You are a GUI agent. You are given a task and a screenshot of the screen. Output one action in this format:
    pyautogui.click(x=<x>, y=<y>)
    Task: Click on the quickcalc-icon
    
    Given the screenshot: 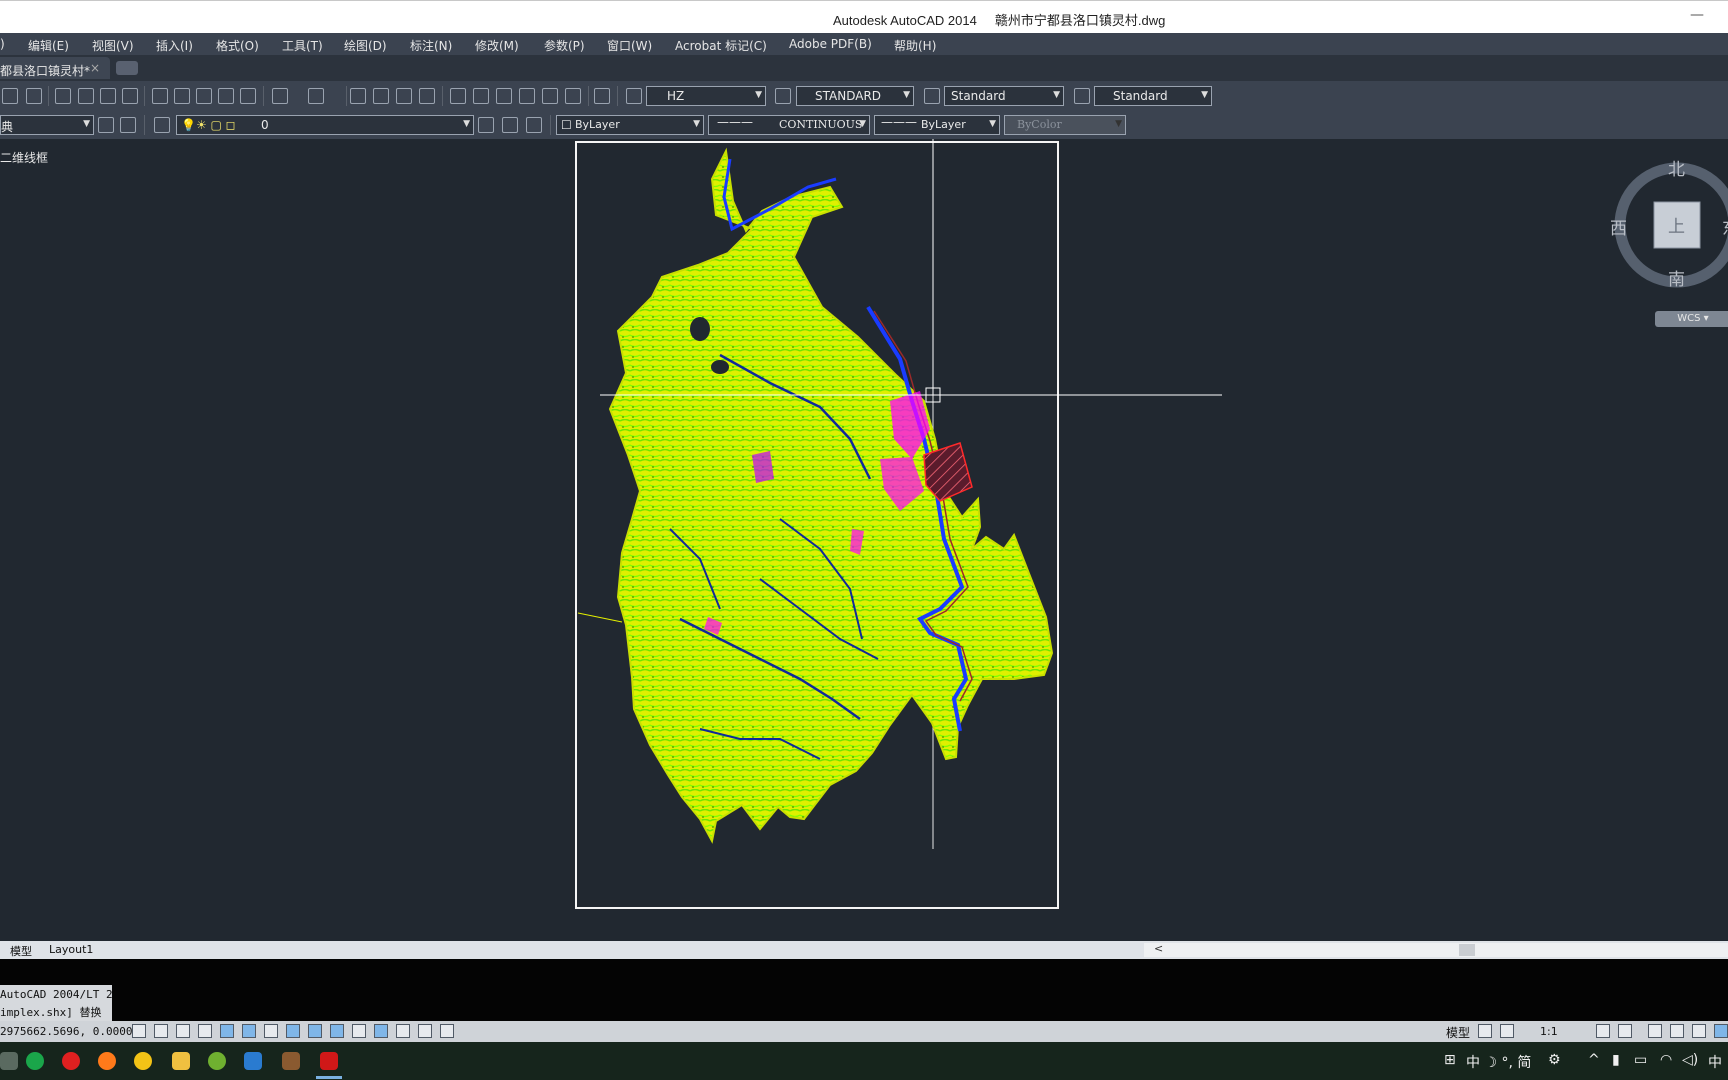 What is the action you would take?
    pyautogui.click(x=573, y=96)
    